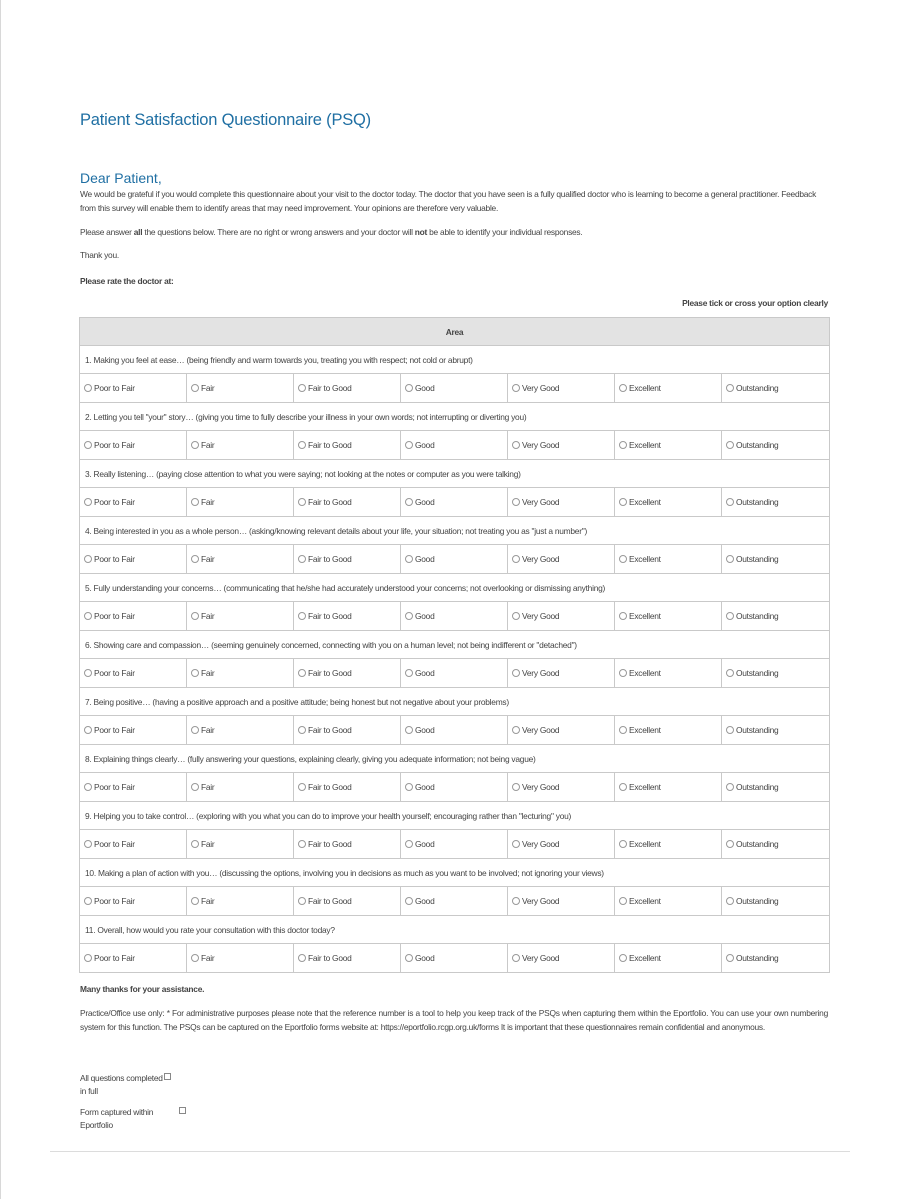 The height and width of the screenshot is (1200, 900). What do you see at coordinates (140, 1084) in the screenshot?
I see `checkbox-all-questions-completed: All questions completed in full` at bounding box center [140, 1084].